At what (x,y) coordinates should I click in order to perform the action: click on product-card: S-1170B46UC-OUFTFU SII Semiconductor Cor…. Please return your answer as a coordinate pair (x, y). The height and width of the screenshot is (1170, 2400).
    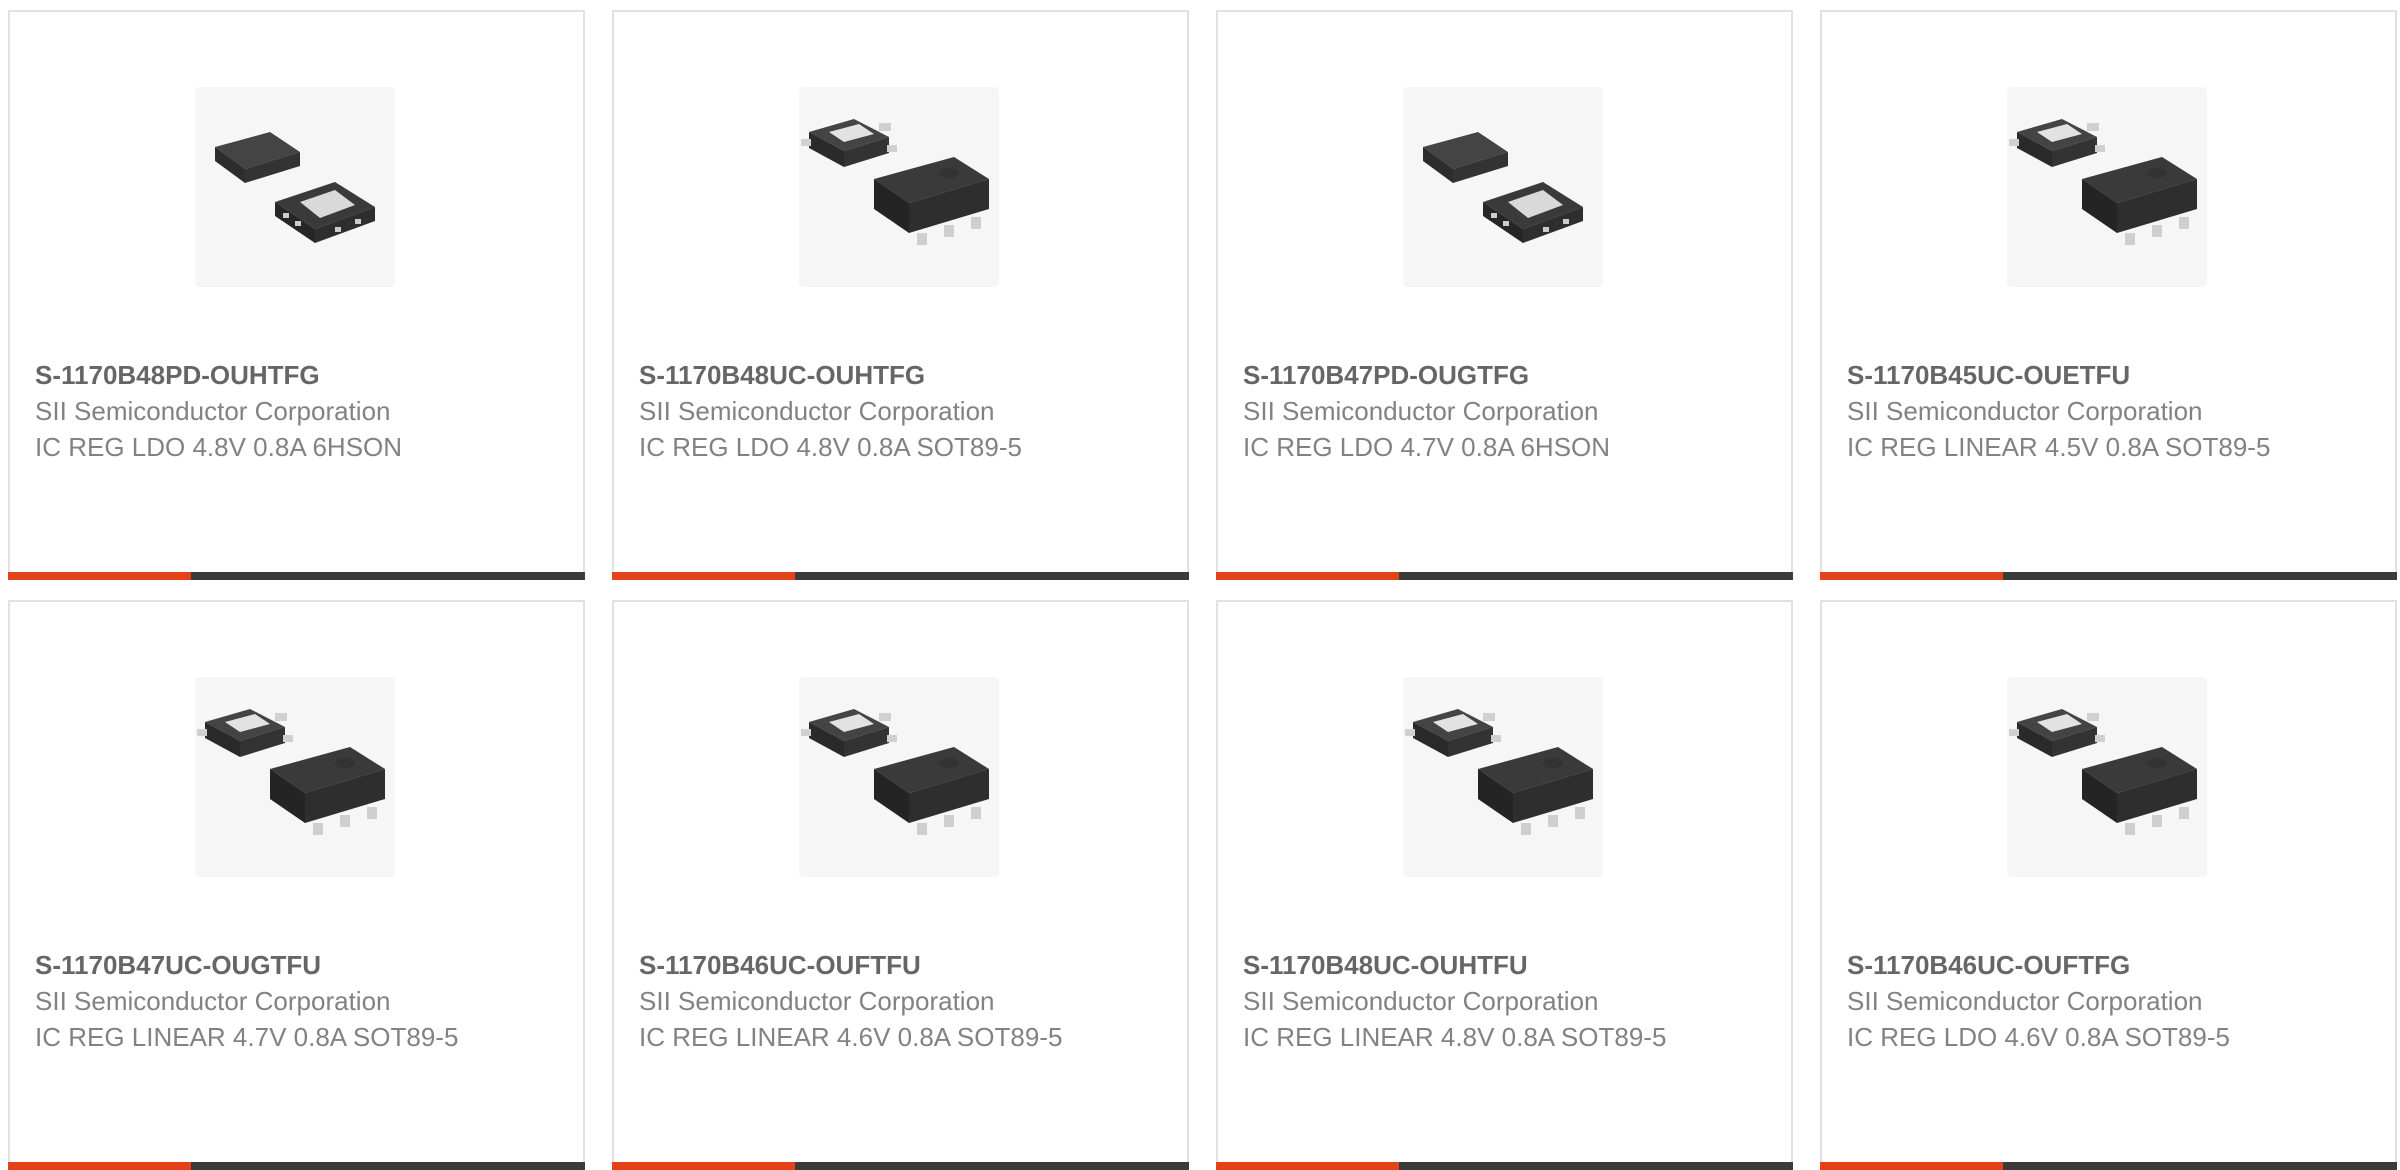
    Looking at the image, I should click on (900, 885).